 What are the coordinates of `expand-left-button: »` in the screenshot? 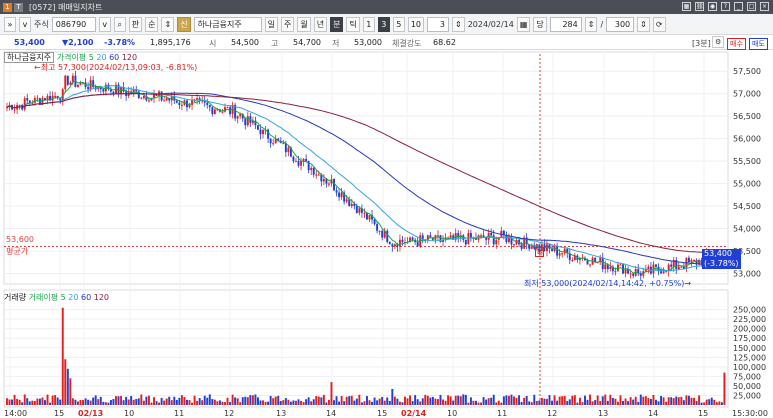 It's located at (10, 24).